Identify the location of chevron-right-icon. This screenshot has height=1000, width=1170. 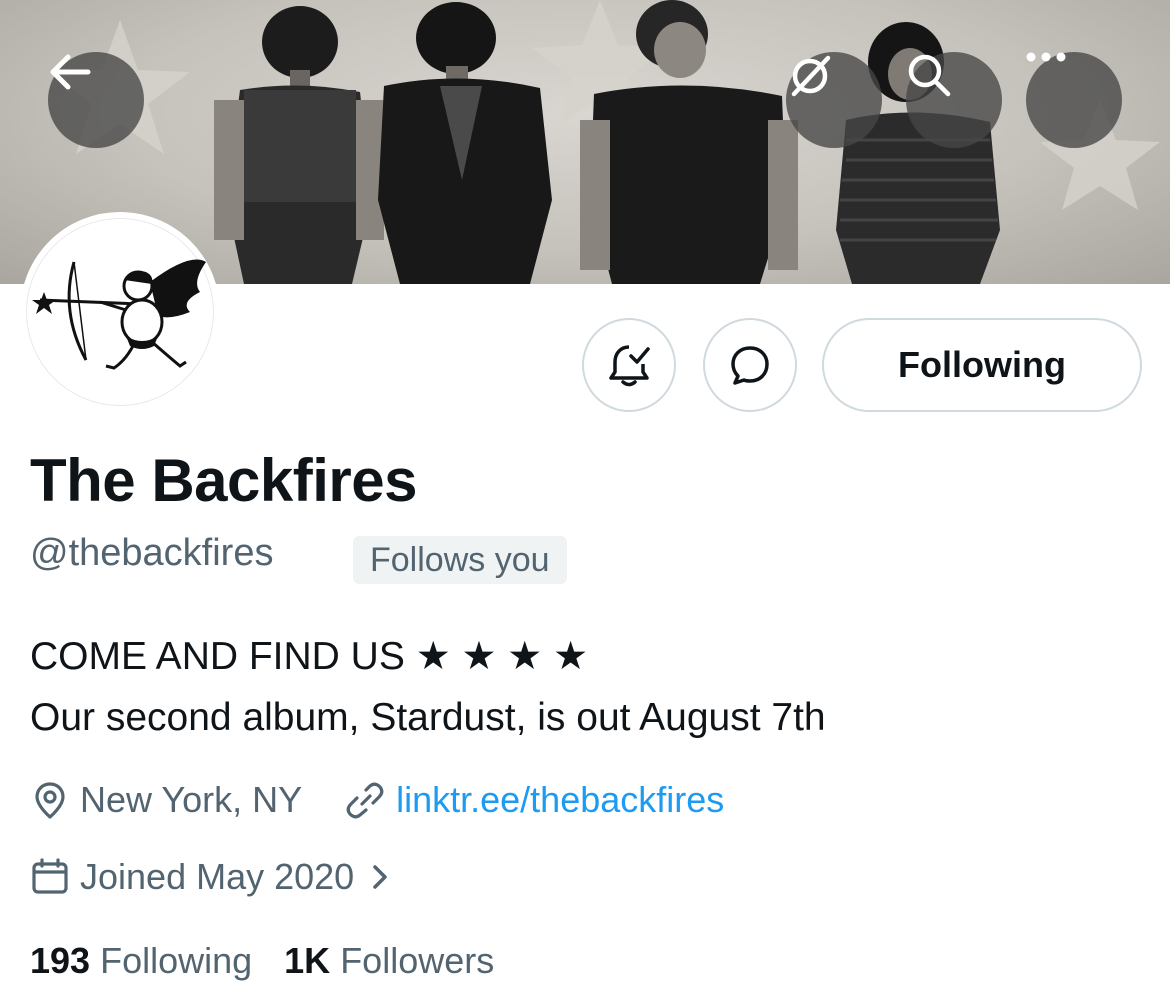
(380, 877).